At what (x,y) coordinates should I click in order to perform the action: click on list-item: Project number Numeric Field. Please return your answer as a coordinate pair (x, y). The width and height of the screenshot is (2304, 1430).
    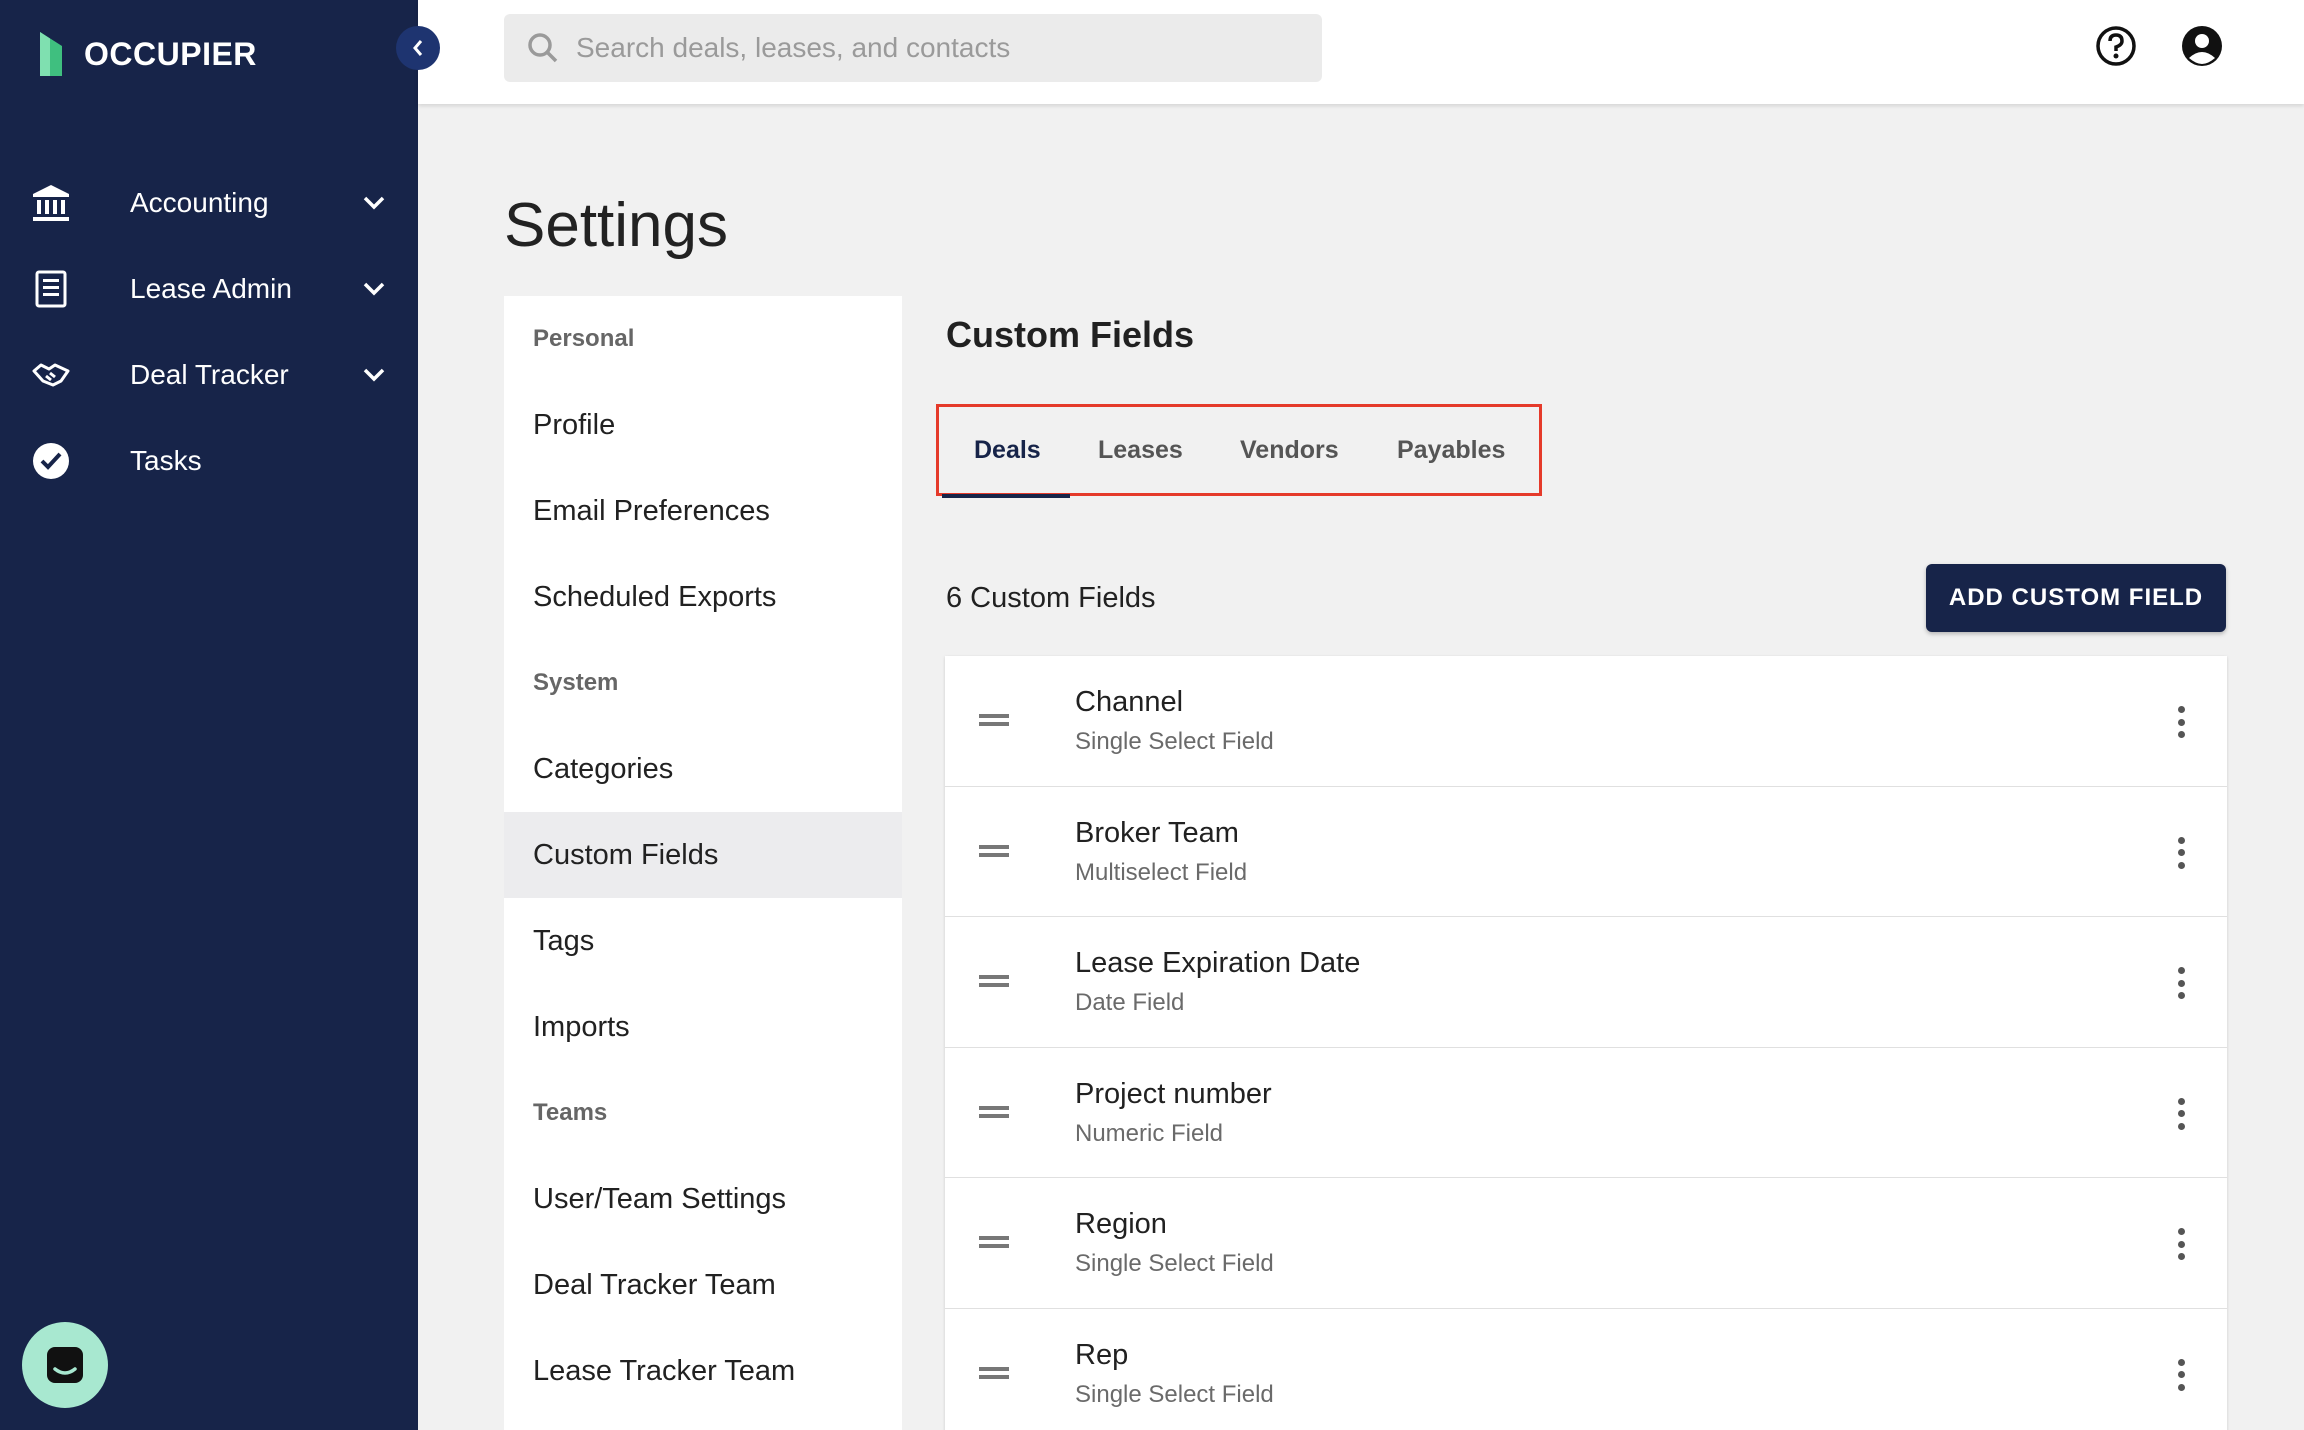
    Looking at the image, I should click on (1586, 1113).